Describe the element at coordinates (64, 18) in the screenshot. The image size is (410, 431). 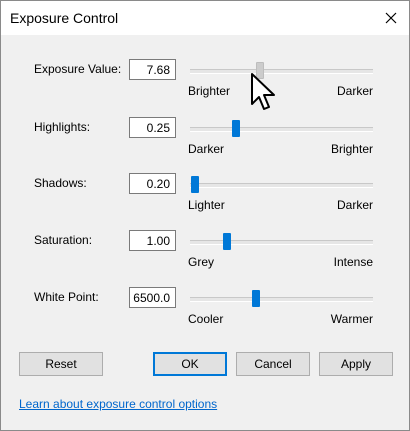
I see `dialog-title: Exposure Control` at that location.